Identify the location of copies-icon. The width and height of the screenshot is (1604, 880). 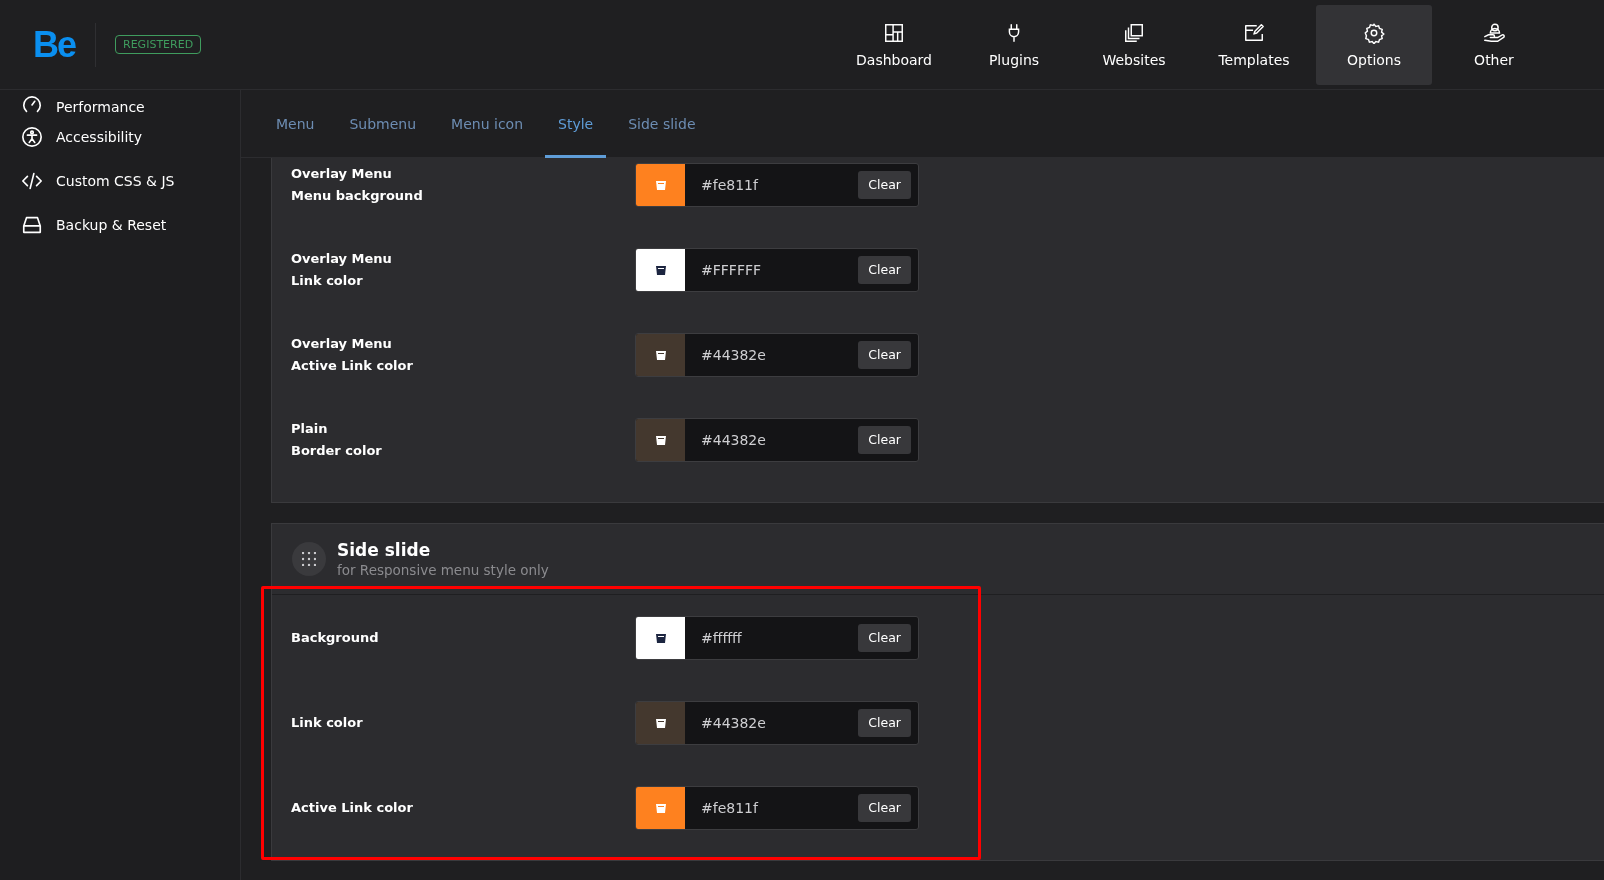
(1134, 32).